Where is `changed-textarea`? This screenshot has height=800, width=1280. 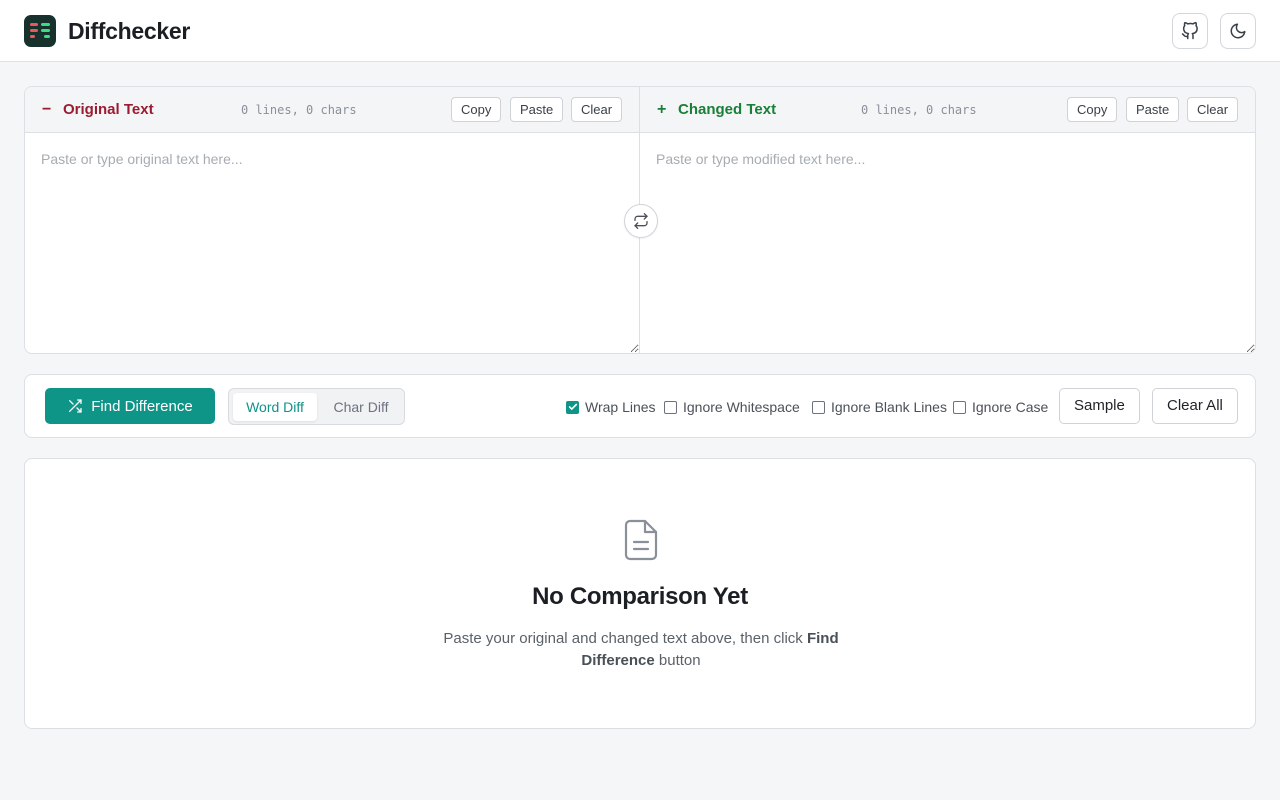 changed-textarea is located at coordinates (947, 243).